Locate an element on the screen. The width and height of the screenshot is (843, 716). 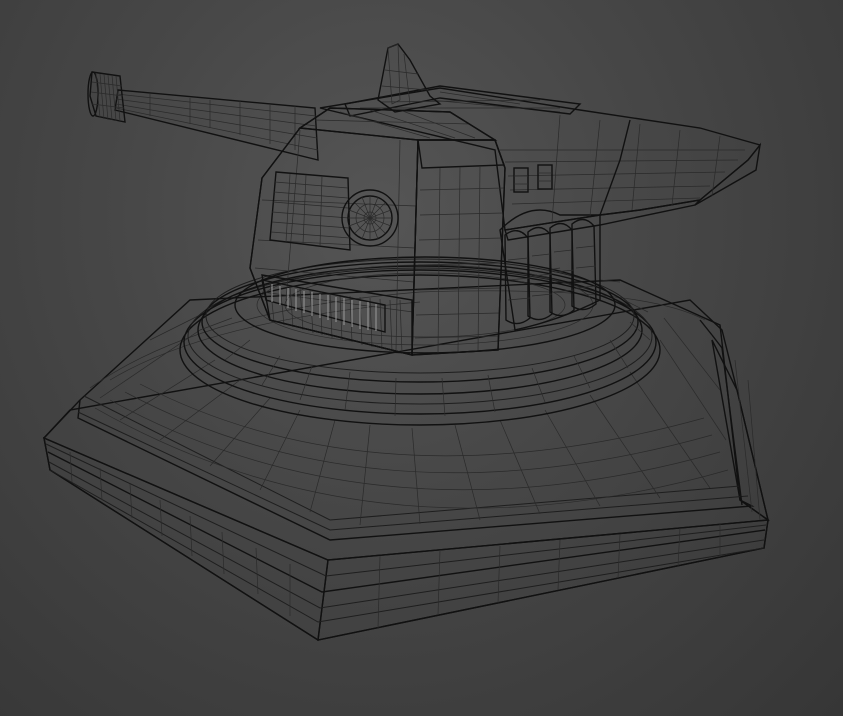
round-platform is located at coordinates (420, 341).